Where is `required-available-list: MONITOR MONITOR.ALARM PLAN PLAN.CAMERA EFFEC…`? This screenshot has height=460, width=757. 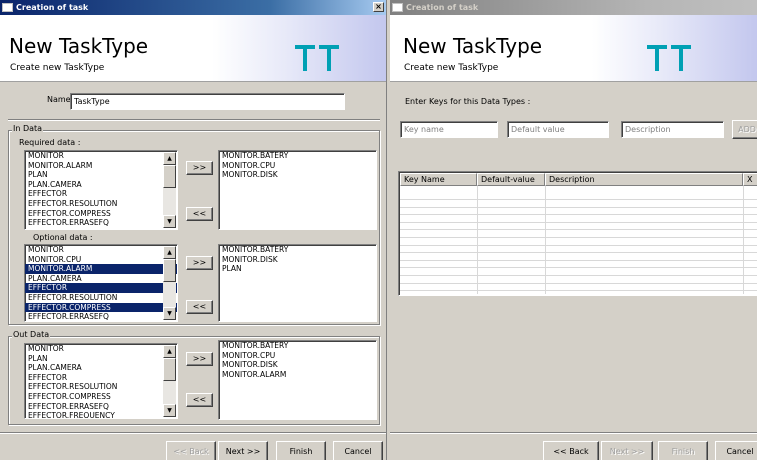
required-available-list: MONITOR MONITOR.ALARM PLAN PLAN.CAMERA EFFEC… is located at coordinates (101, 190).